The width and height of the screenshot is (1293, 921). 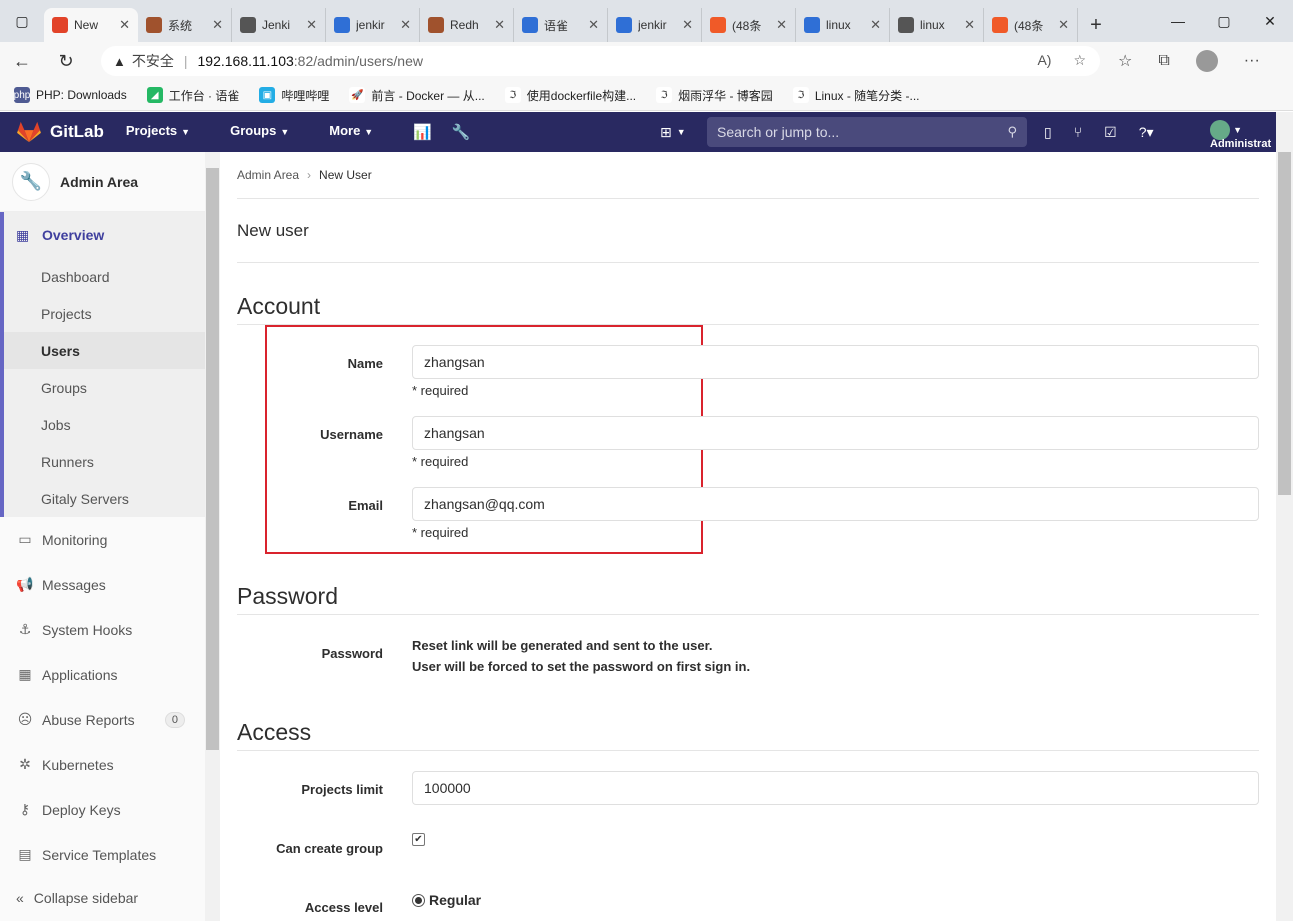 What do you see at coordinates (1178, 21) in the screenshot?
I see `minimize-icon: —` at bounding box center [1178, 21].